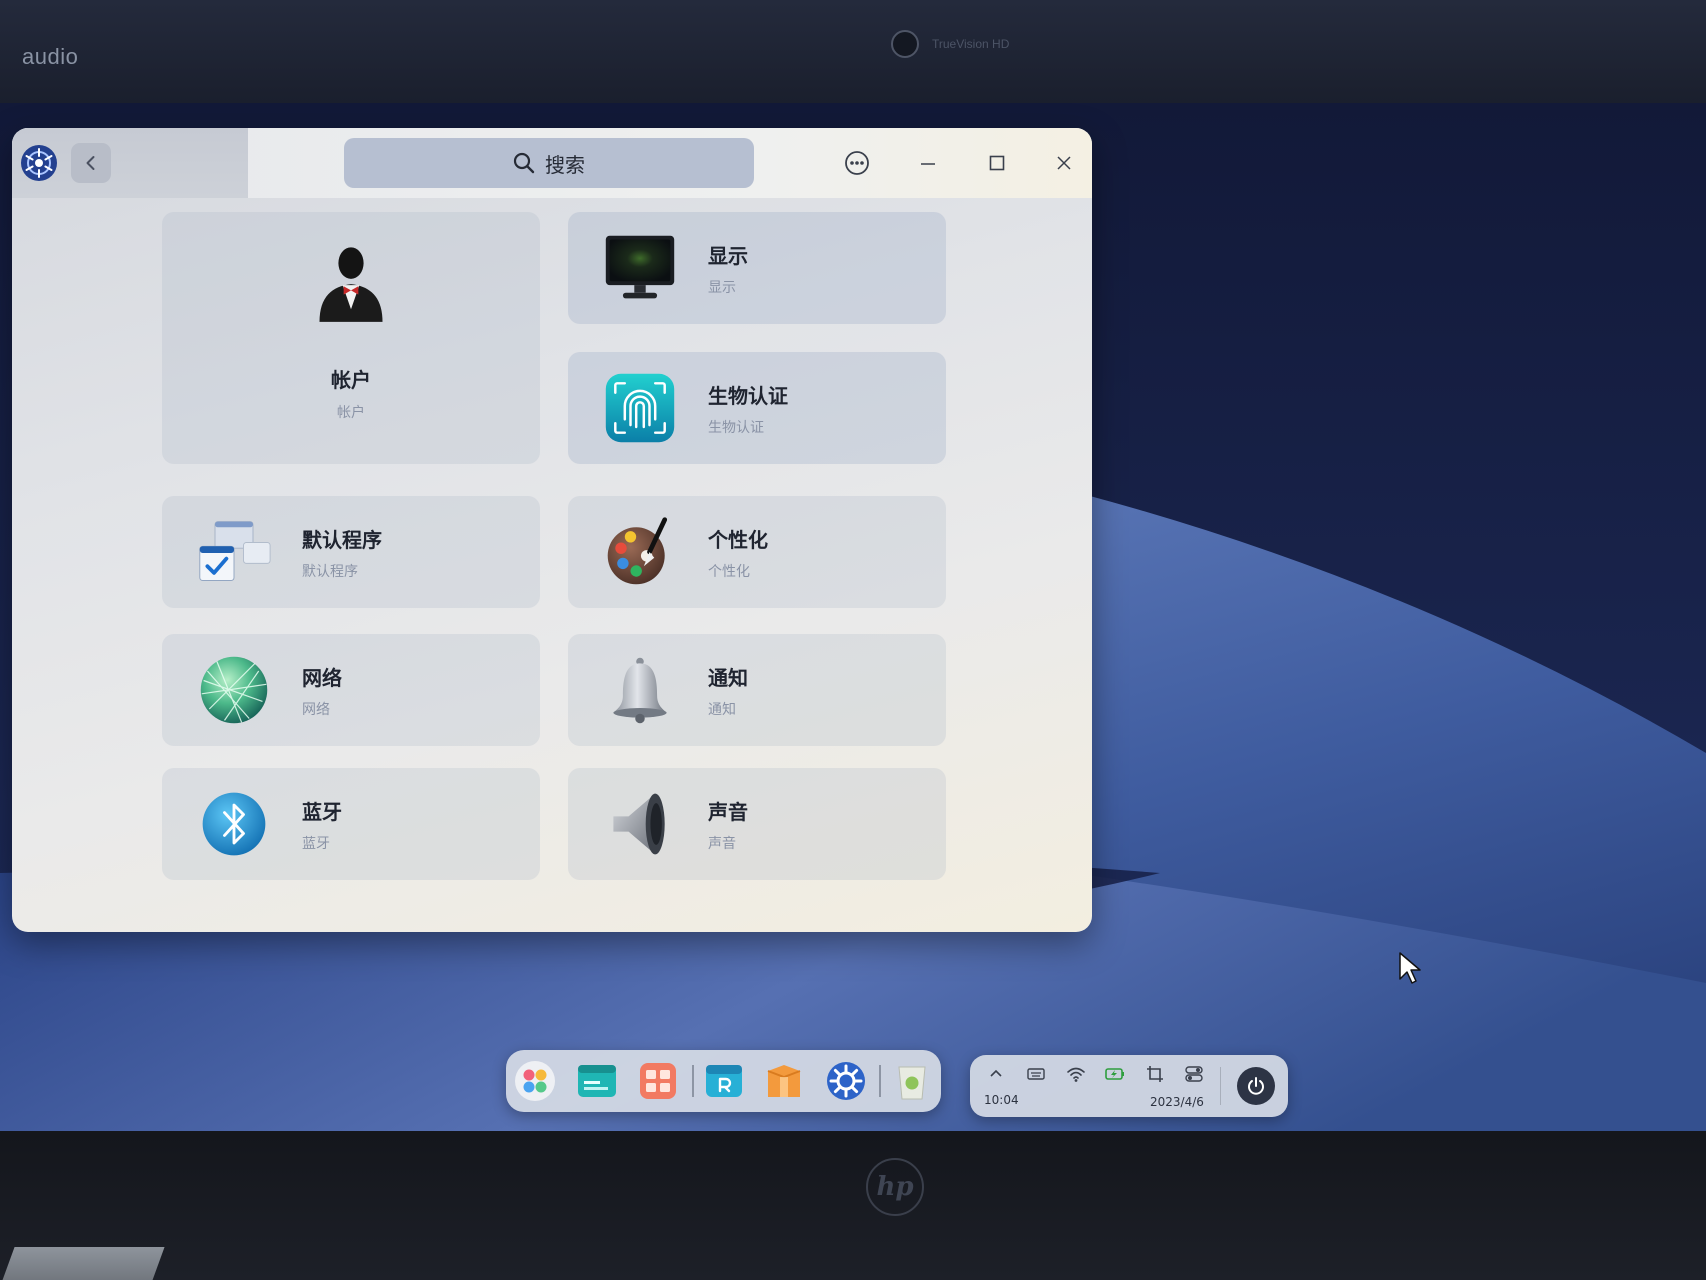  Describe the element at coordinates (1220, 1086) in the screenshot. I see `tray-separator` at that location.